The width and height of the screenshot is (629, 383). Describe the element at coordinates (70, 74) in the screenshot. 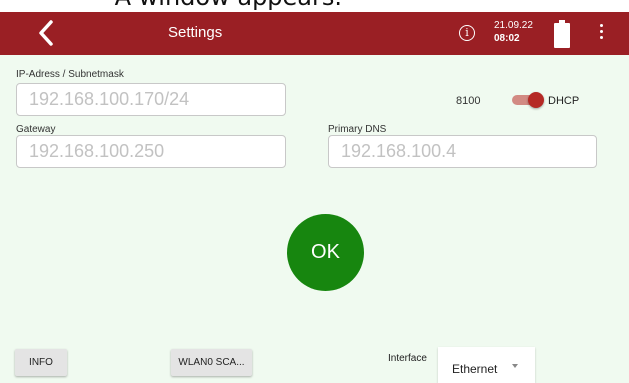

I see `ip-address-label: IP-Adress / Subnetmask` at that location.